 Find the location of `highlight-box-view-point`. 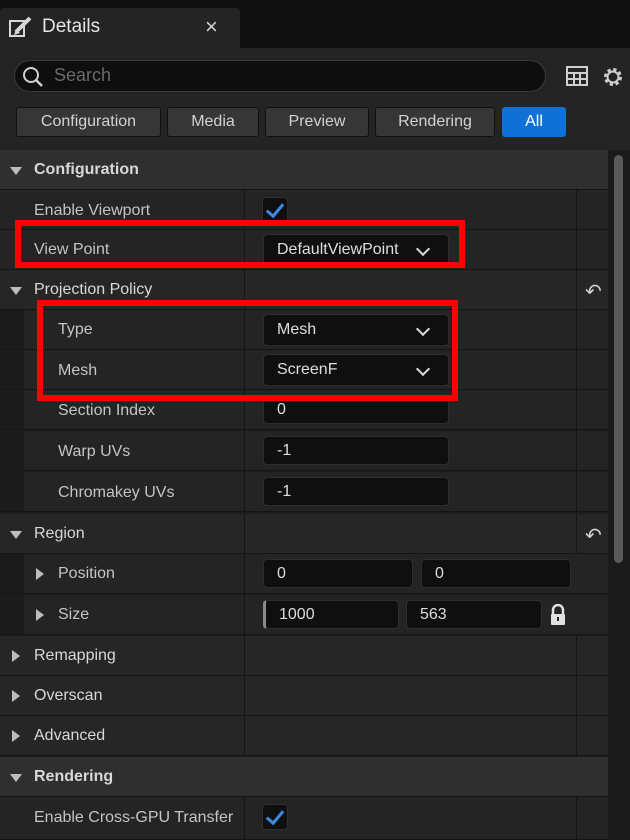

highlight-box-view-point is located at coordinates (240, 244).